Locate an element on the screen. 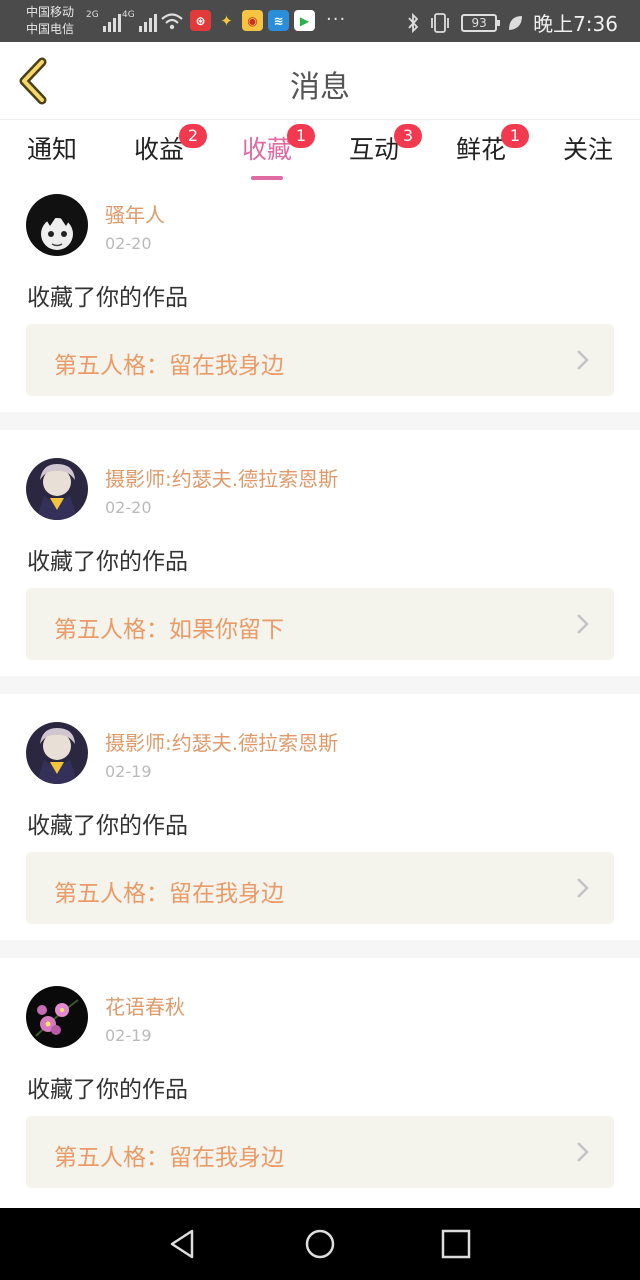 The image size is (640, 1280). weibo-icon: ◉ is located at coordinates (252, 20).